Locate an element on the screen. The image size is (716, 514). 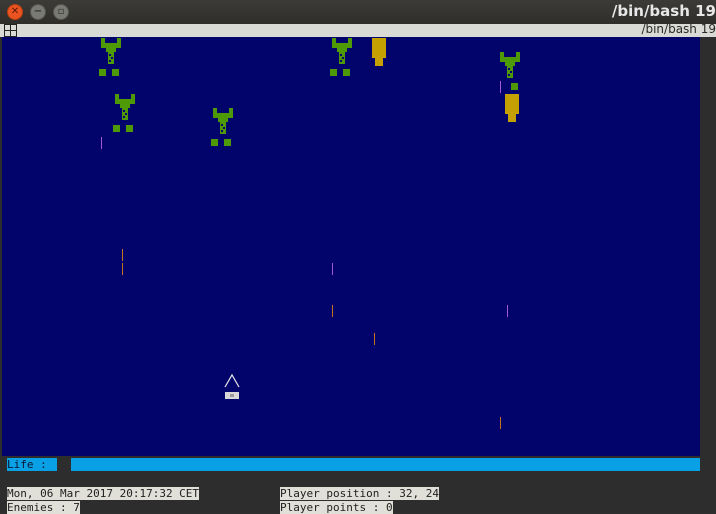
tab-bar: /bin/bash 19 is located at coordinates (358, 29).